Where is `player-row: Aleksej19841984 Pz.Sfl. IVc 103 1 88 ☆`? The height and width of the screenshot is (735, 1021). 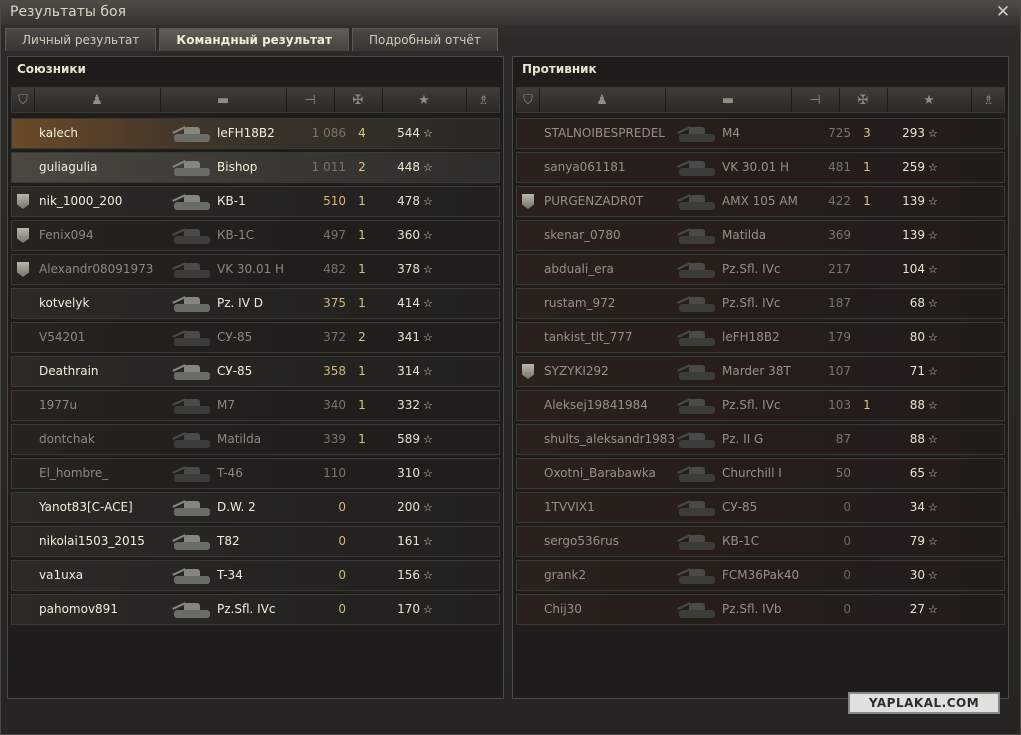
player-row: Aleksej19841984 Pz.Sfl. IVc 103 1 88 ☆ is located at coordinates (760, 405).